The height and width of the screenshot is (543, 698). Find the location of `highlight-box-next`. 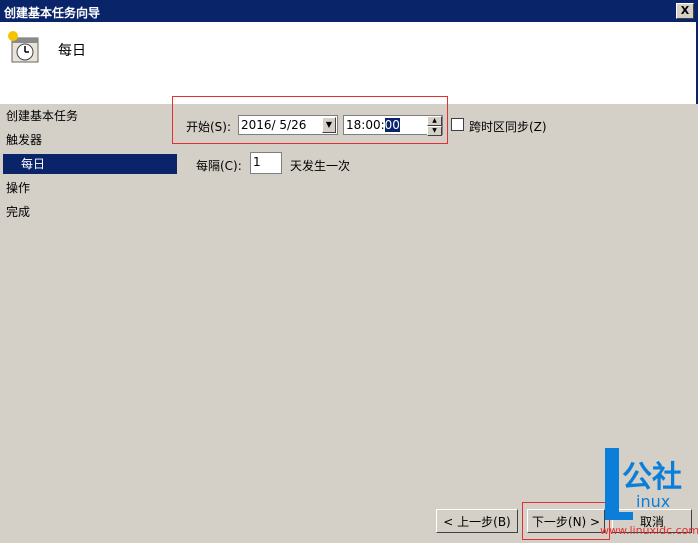

highlight-box-next is located at coordinates (566, 521).